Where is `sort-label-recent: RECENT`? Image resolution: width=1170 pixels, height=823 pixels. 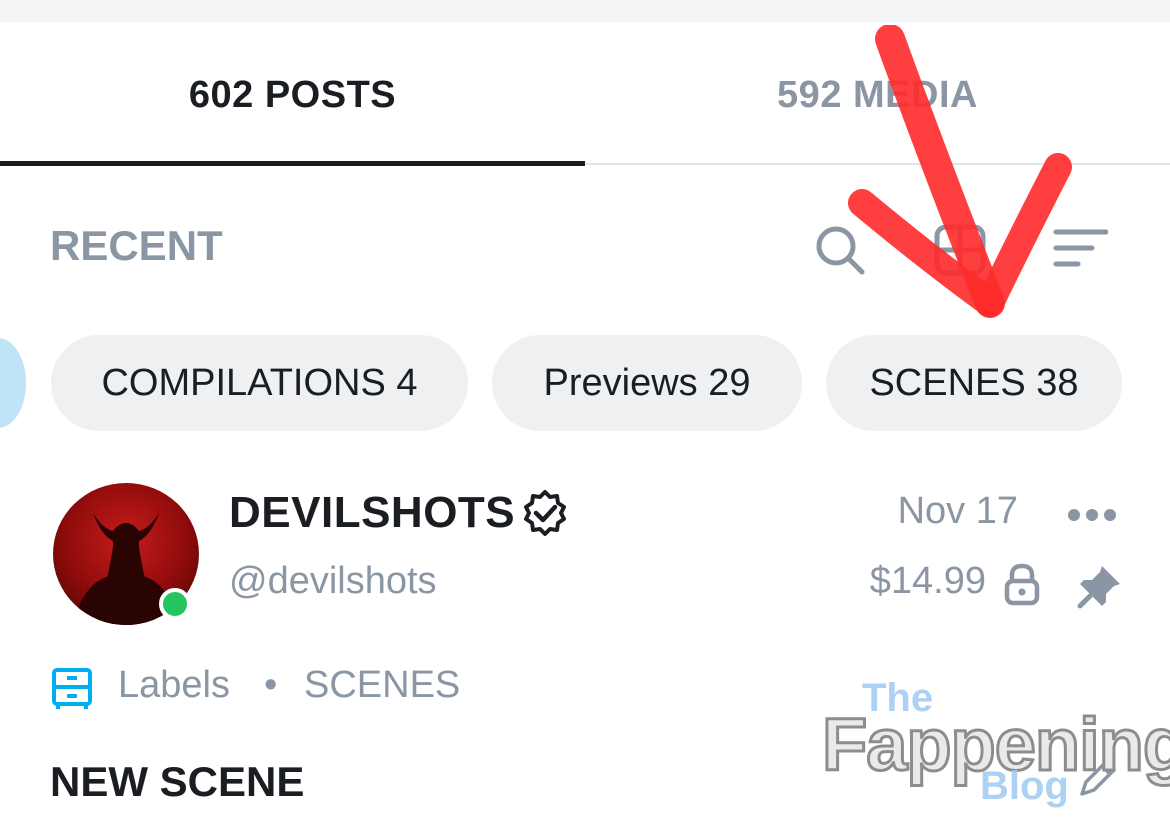 sort-label-recent: RECENT is located at coordinates (136, 246).